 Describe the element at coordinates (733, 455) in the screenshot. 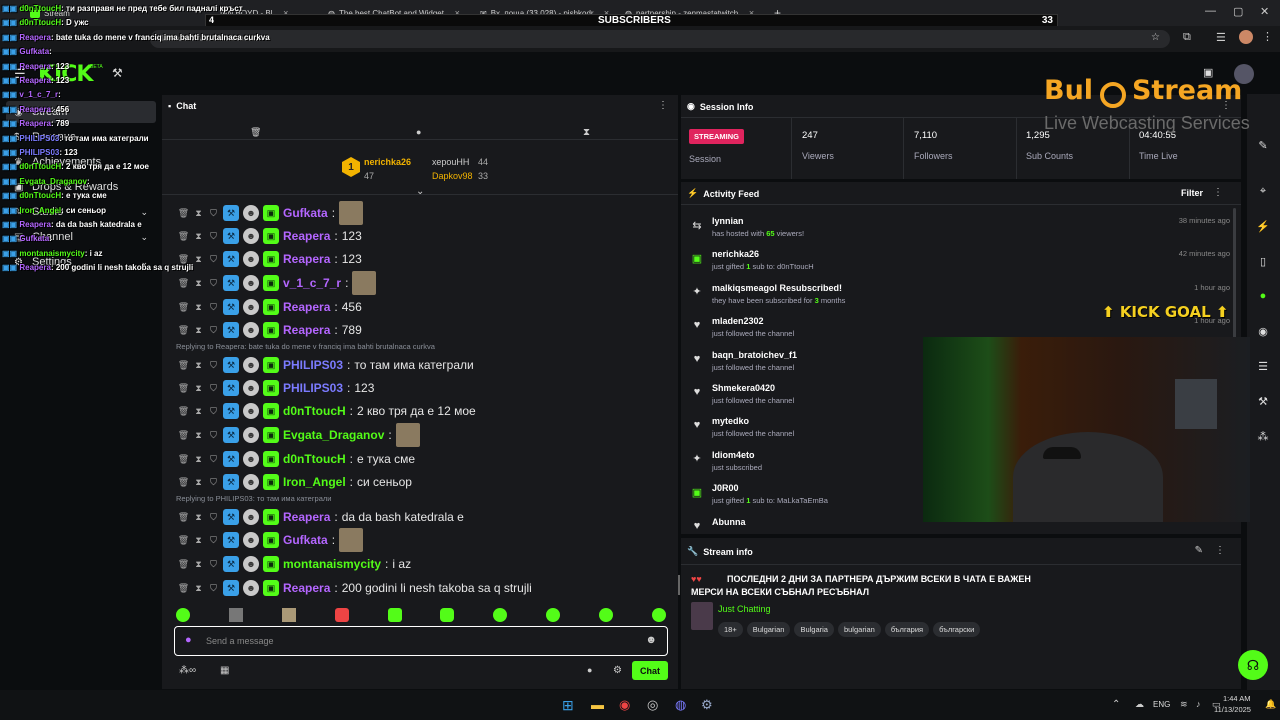

I see `activity-username: Idiom4eto` at that location.